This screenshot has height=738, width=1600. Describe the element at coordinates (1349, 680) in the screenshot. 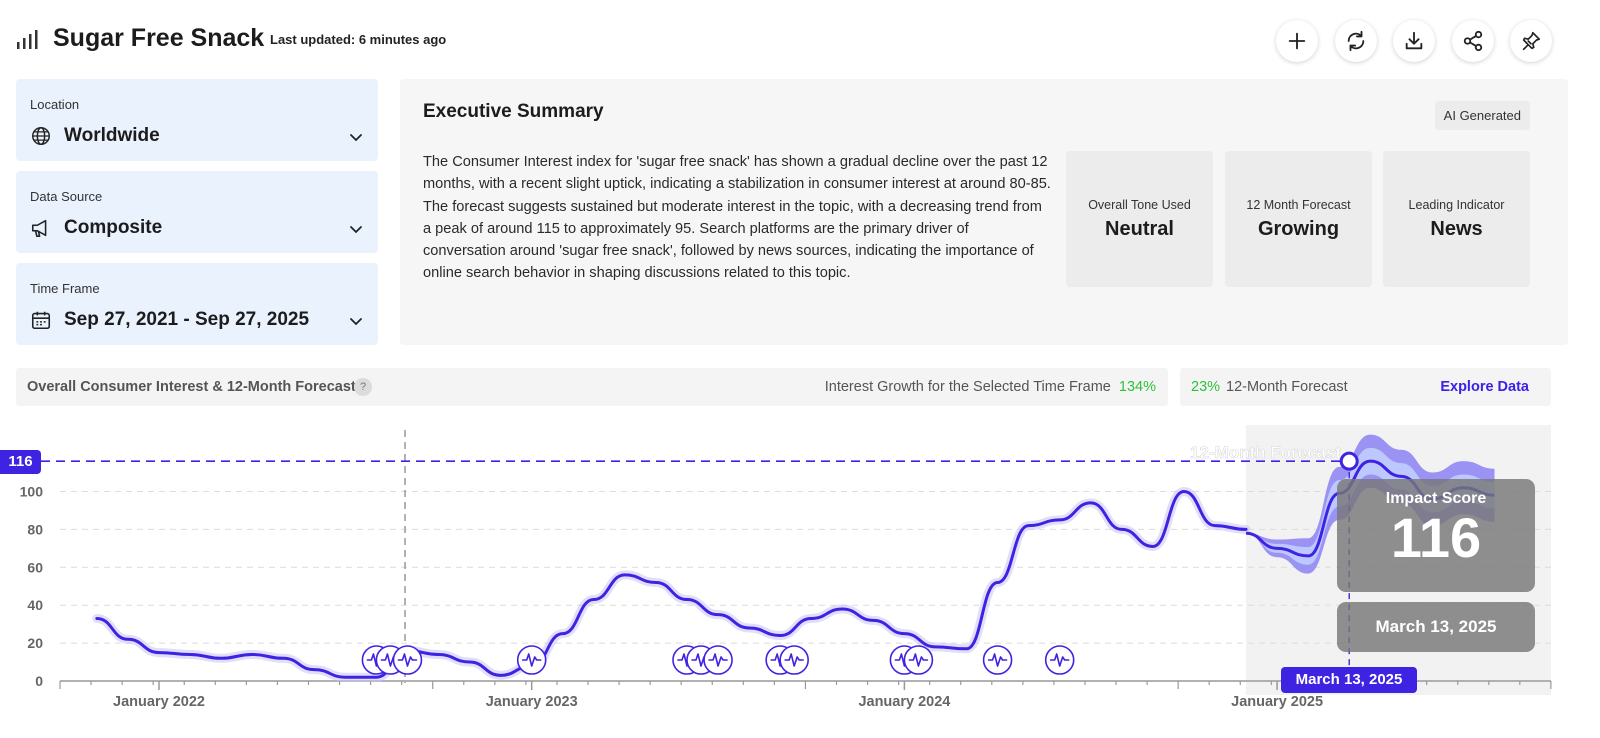

I see `highlight-date-flag: March 13, 2025` at that location.